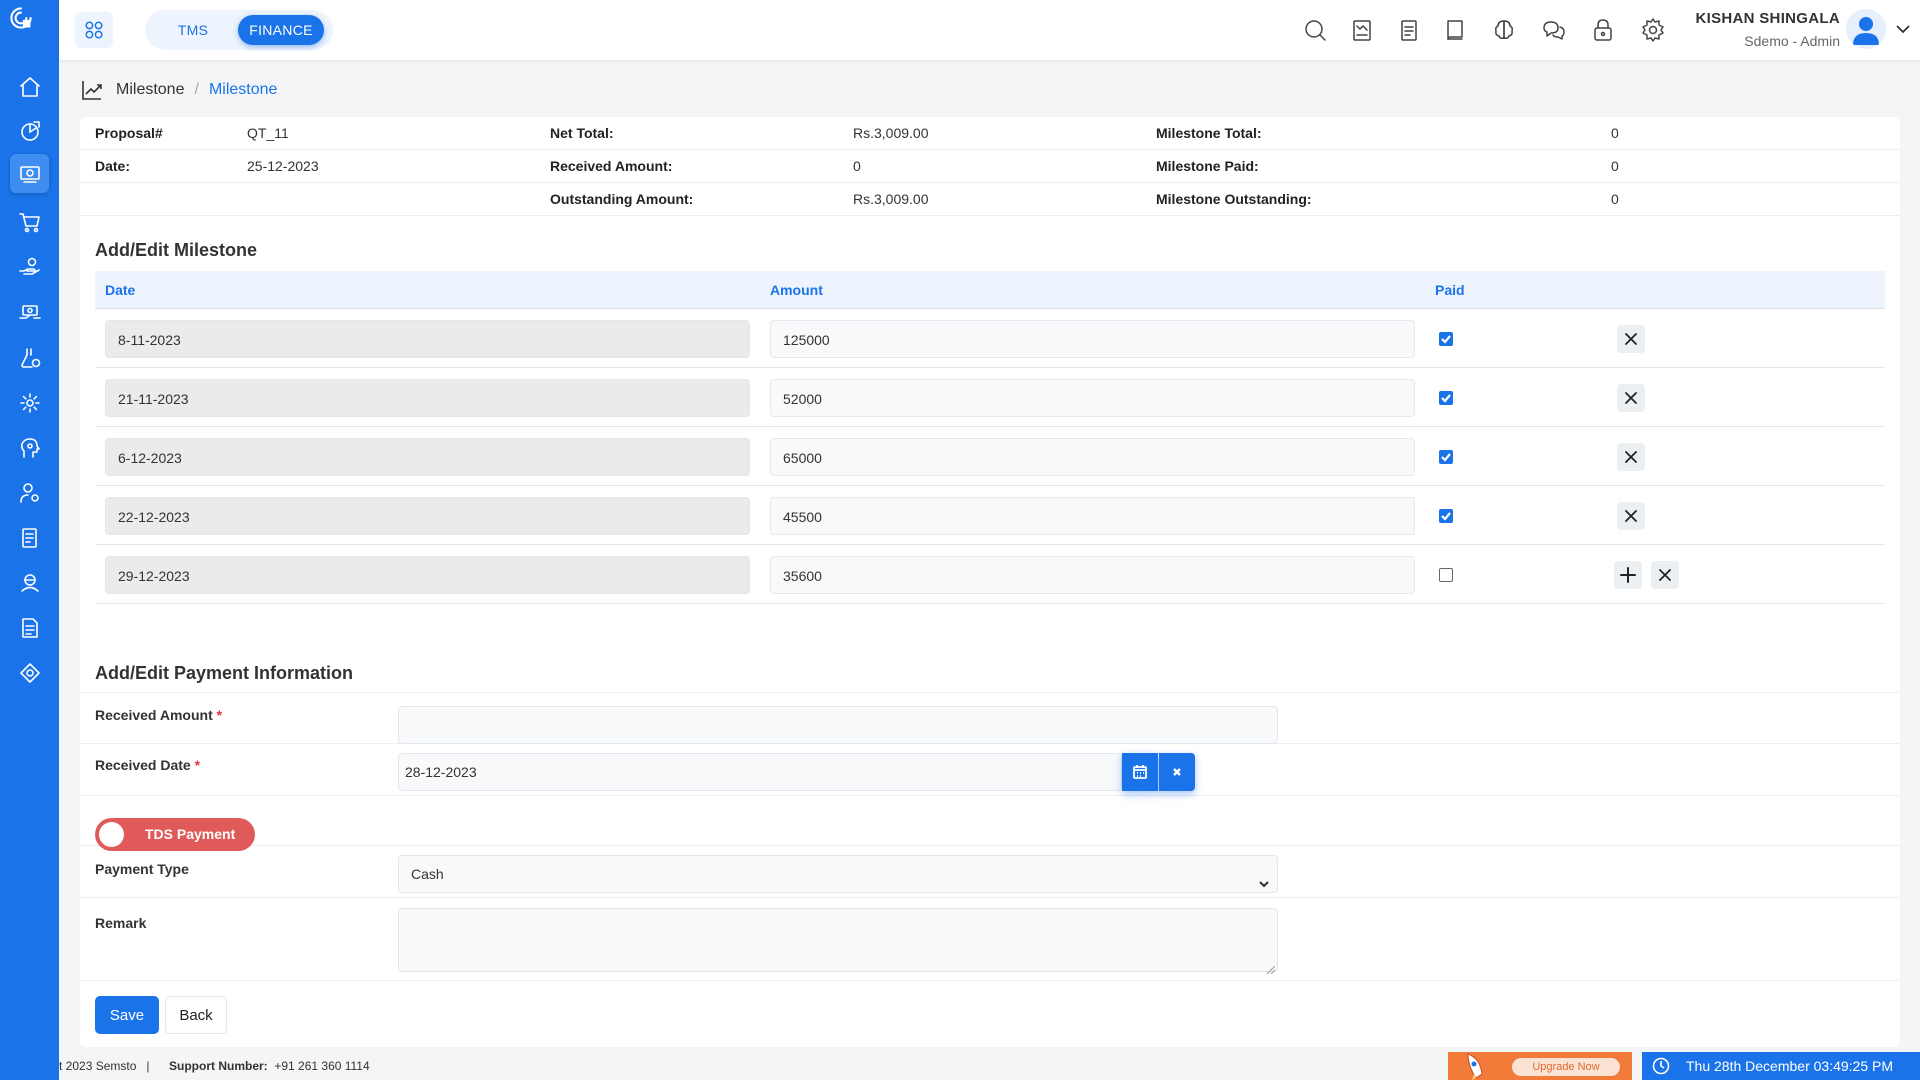  I want to click on brain-icon, so click(1504, 29).